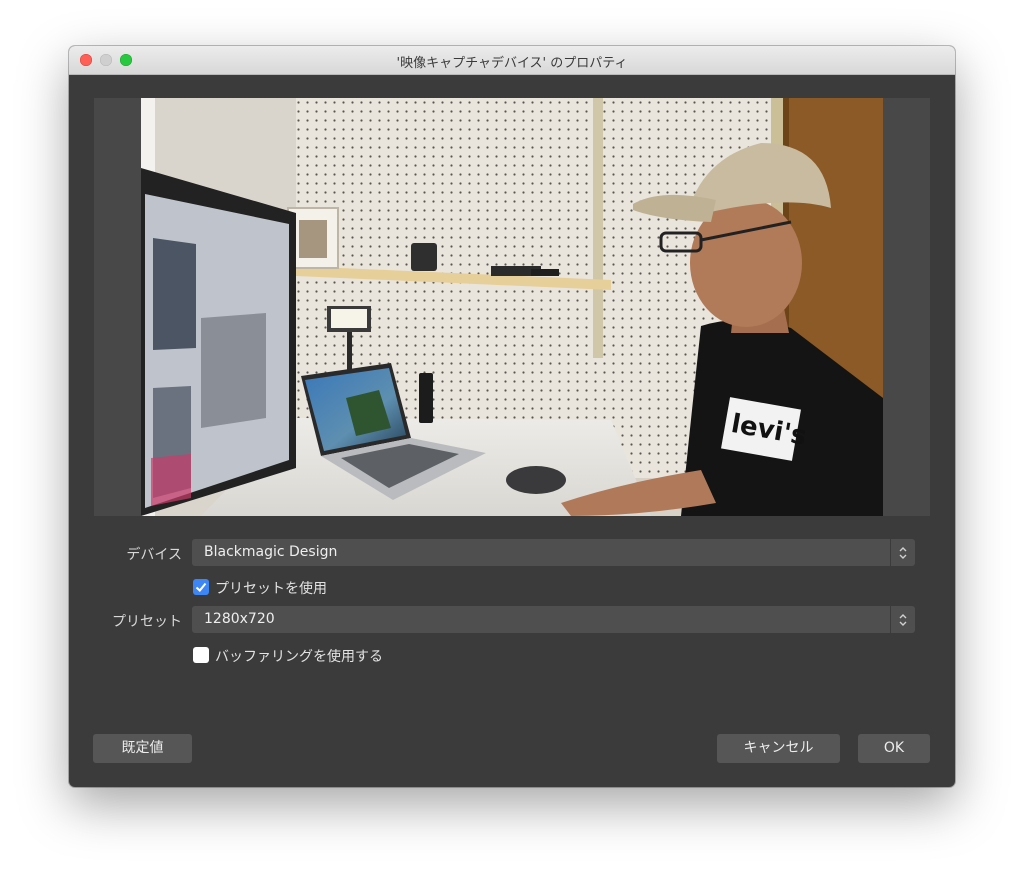 This screenshot has width=1024, height=879. What do you see at coordinates (201, 655) in the screenshot?
I see `use-buffering-checkbox` at bounding box center [201, 655].